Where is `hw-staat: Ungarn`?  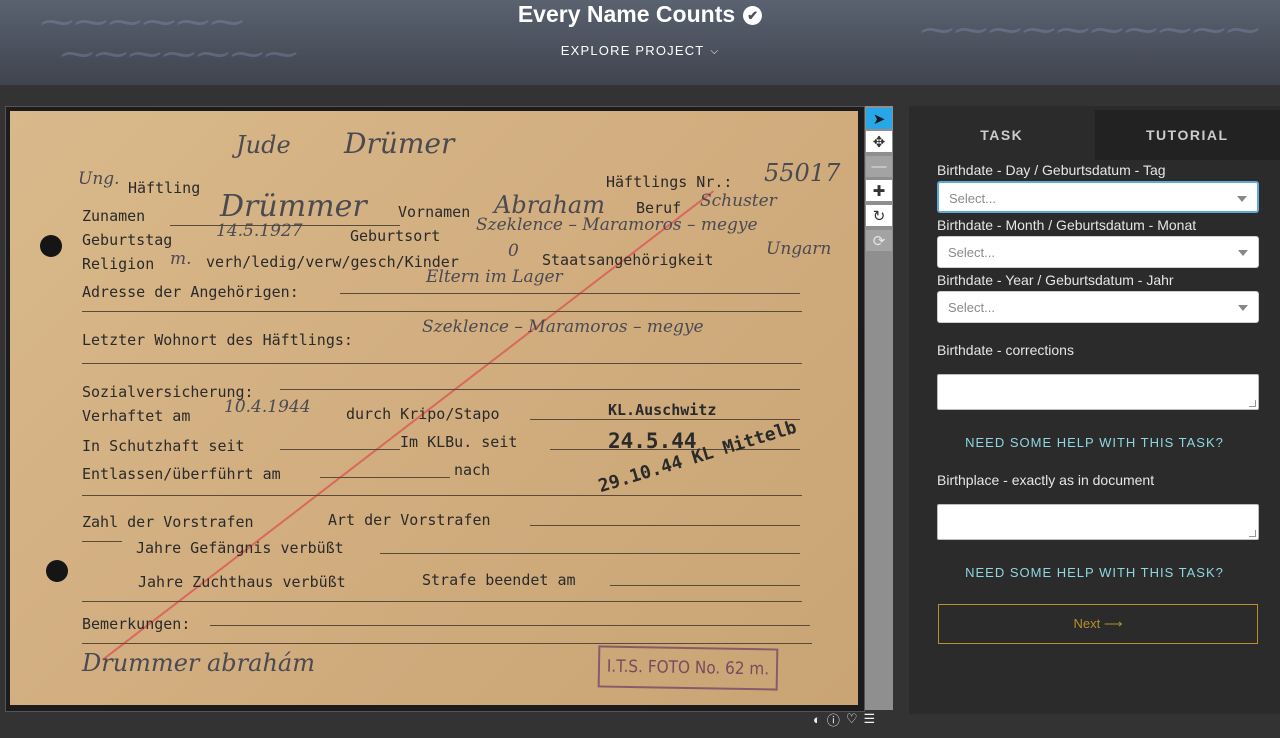 hw-staat: Ungarn is located at coordinates (799, 249).